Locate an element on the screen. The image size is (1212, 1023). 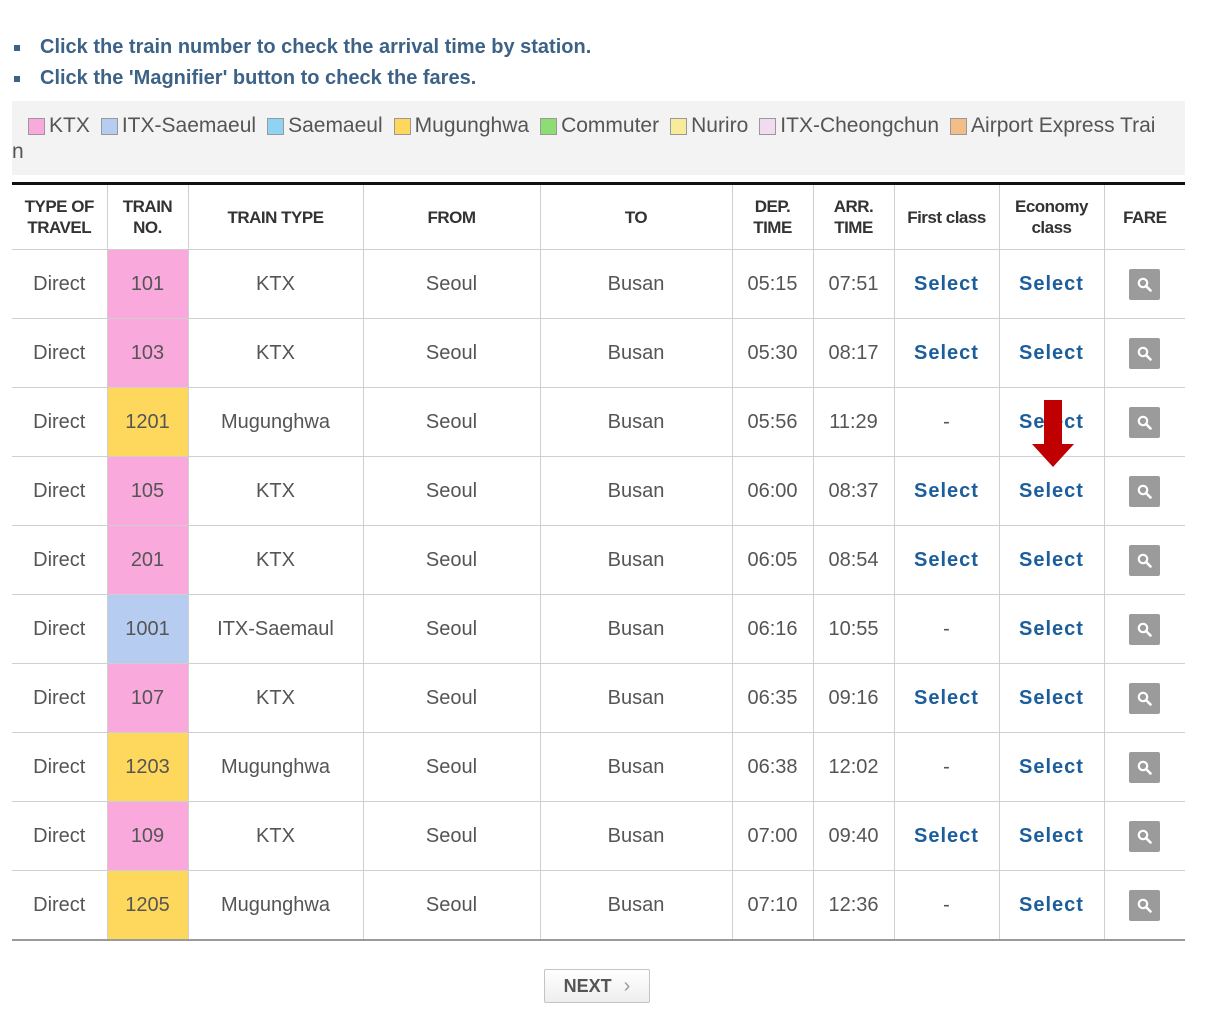
cell-dep-time: 05:30 is located at coordinates (772, 353).